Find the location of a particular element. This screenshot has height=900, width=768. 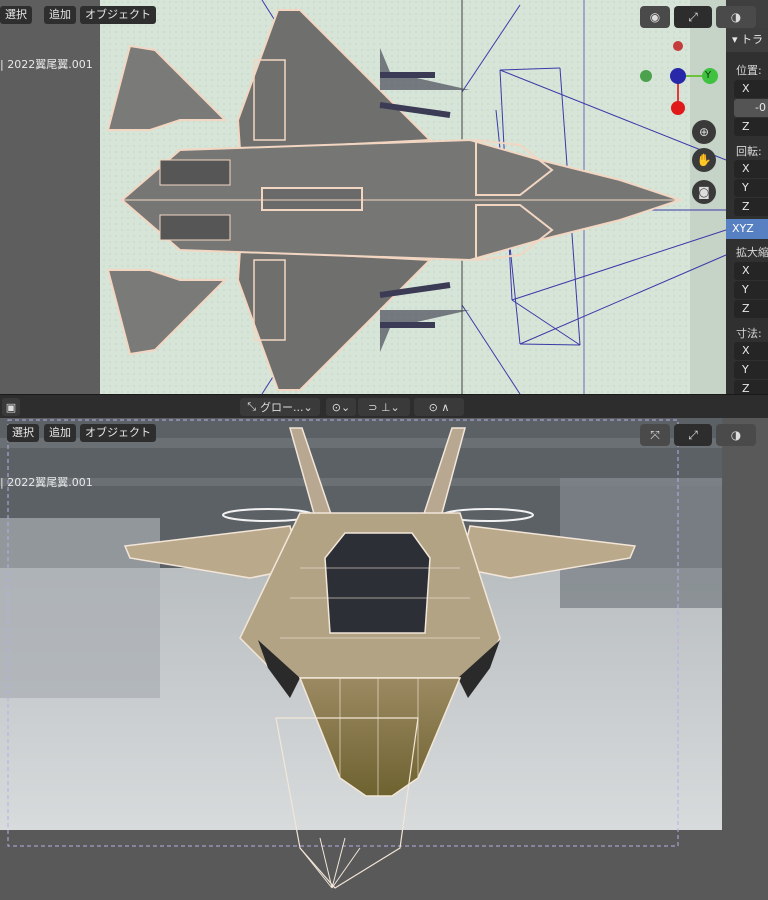

viewport-toolbar: ▣ ⤡ グロー... ⌄ ⊙⌄ ⊃ ⊥⌄ ⊙ ∧ is located at coordinates (384, 406).